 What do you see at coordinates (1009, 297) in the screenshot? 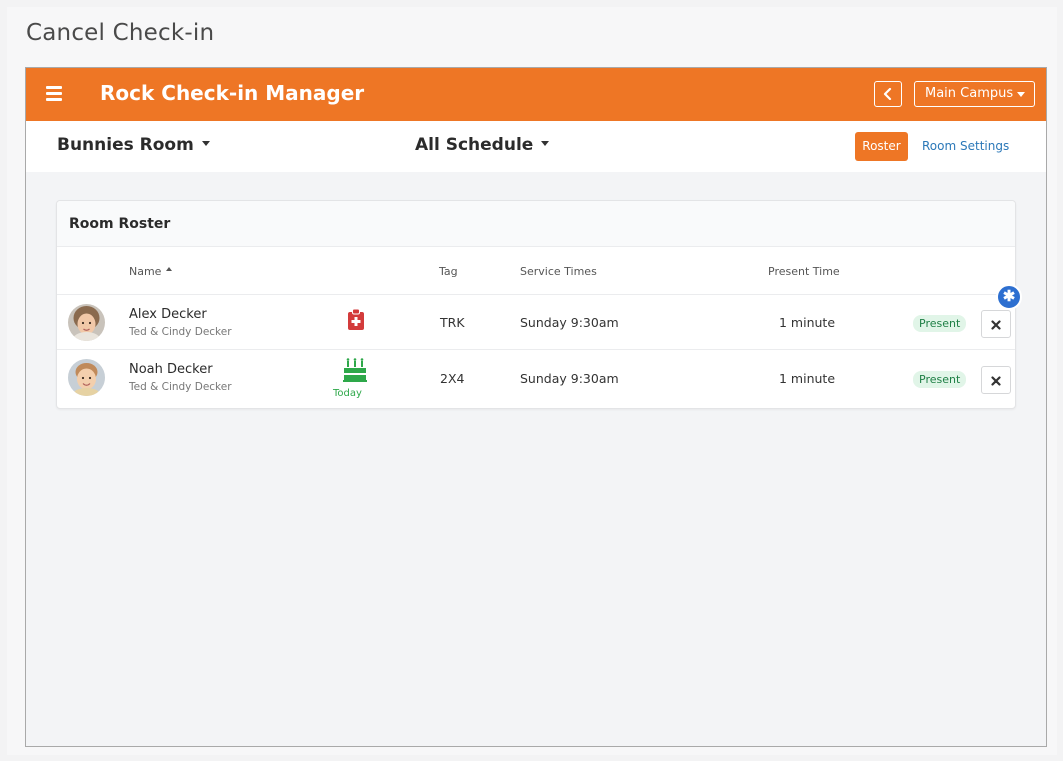
I see `asterisk-marker-icon: ✱` at bounding box center [1009, 297].